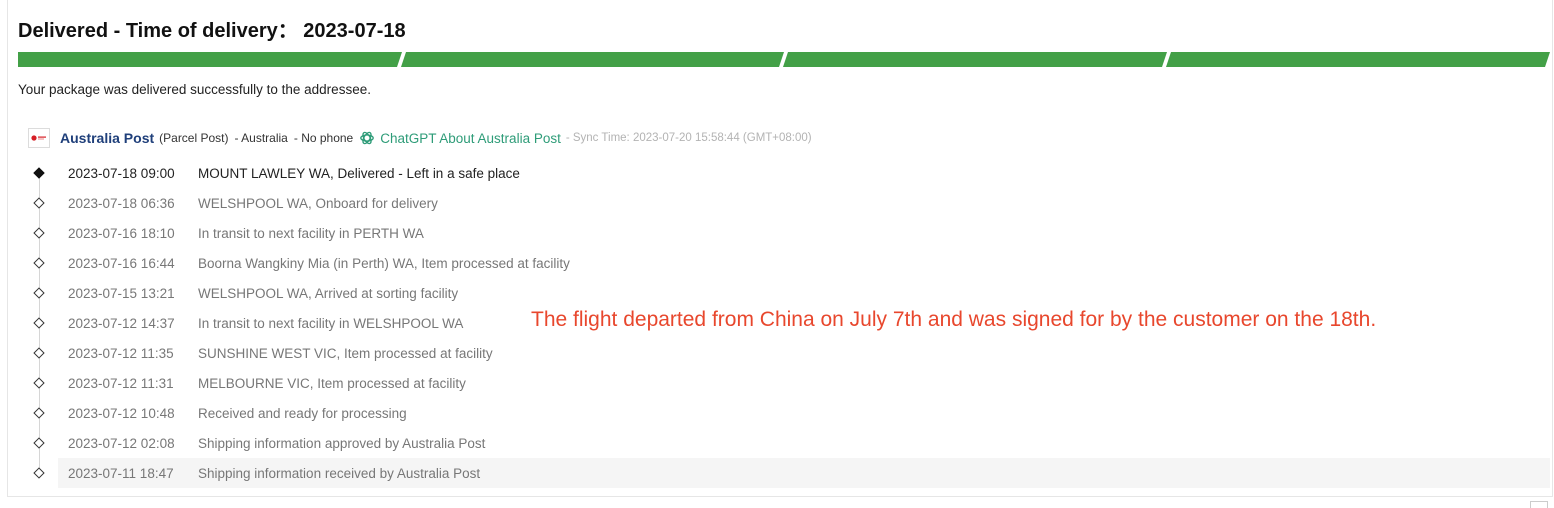  I want to click on event-time: 2023-07-16 18:10, so click(121, 233).